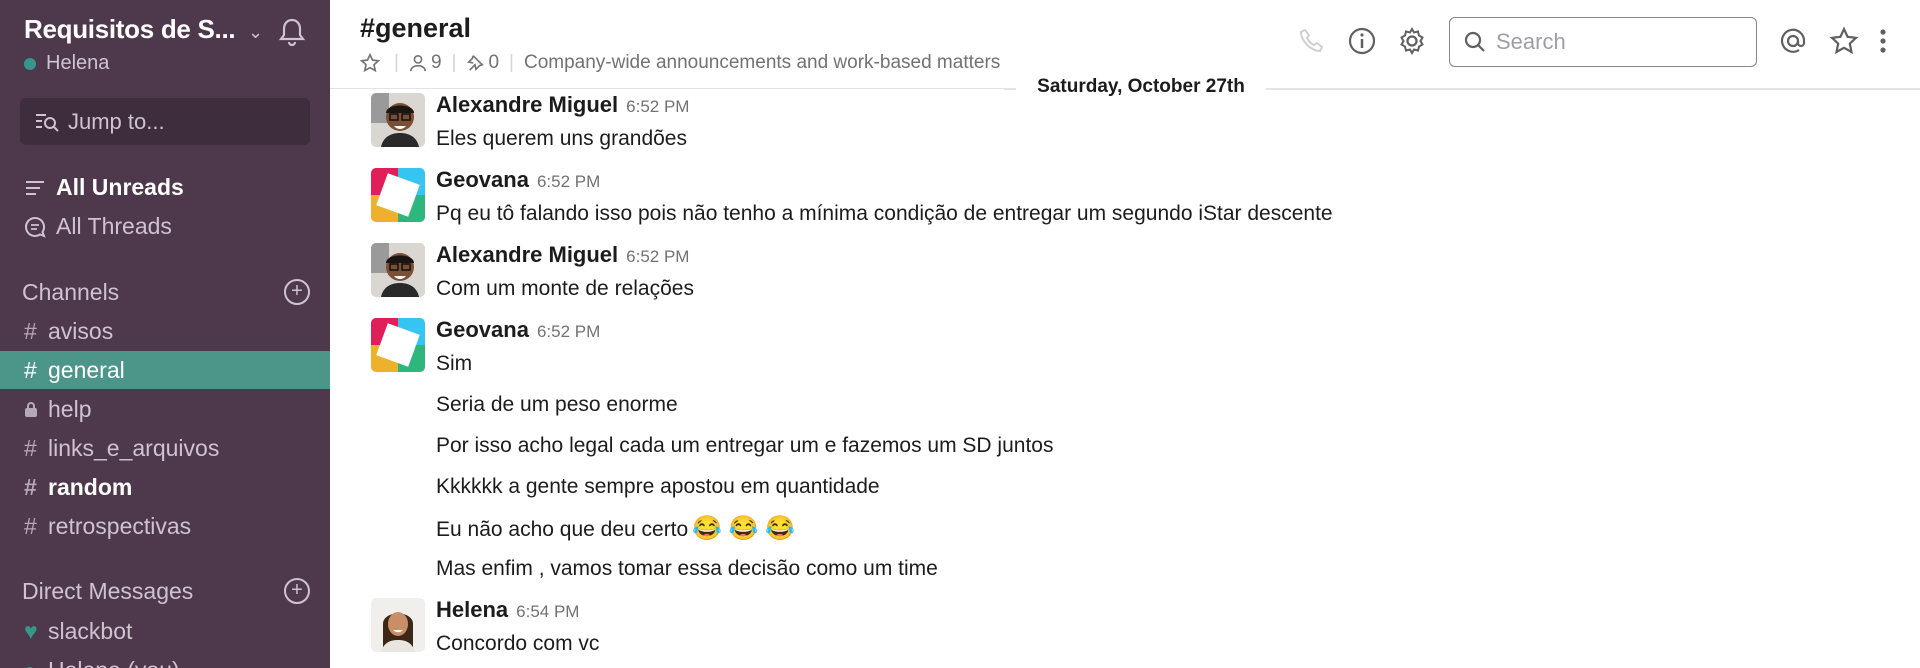  What do you see at coordinates (425, 63) in the screenshot?
I see `member-count: 9` at bounding box center [425, 63].